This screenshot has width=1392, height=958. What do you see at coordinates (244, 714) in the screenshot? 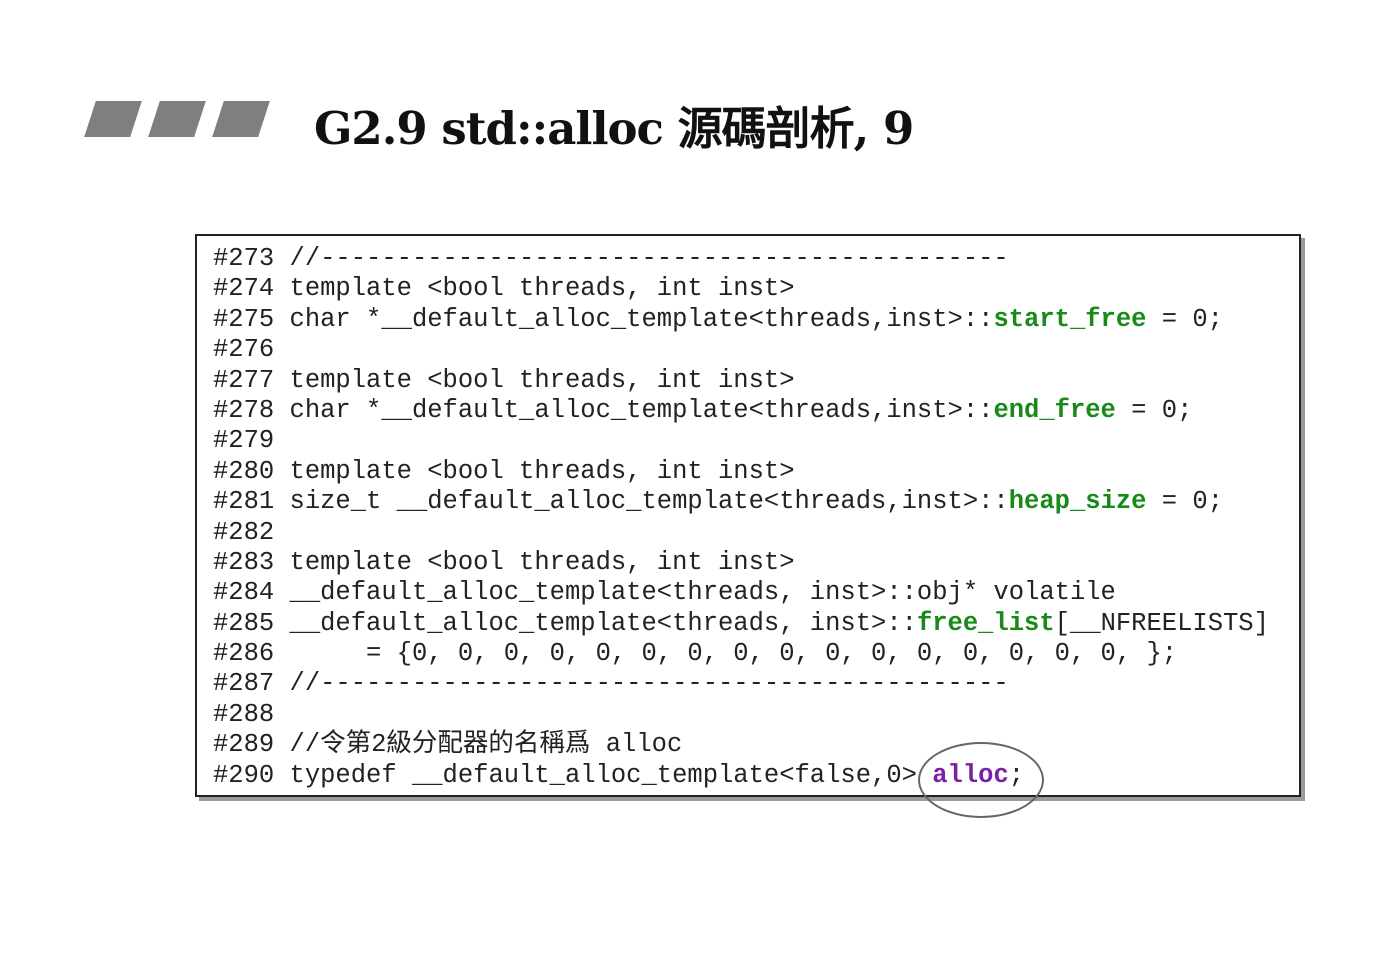
I see `line-number: #288` at bounding box center [244, 714].